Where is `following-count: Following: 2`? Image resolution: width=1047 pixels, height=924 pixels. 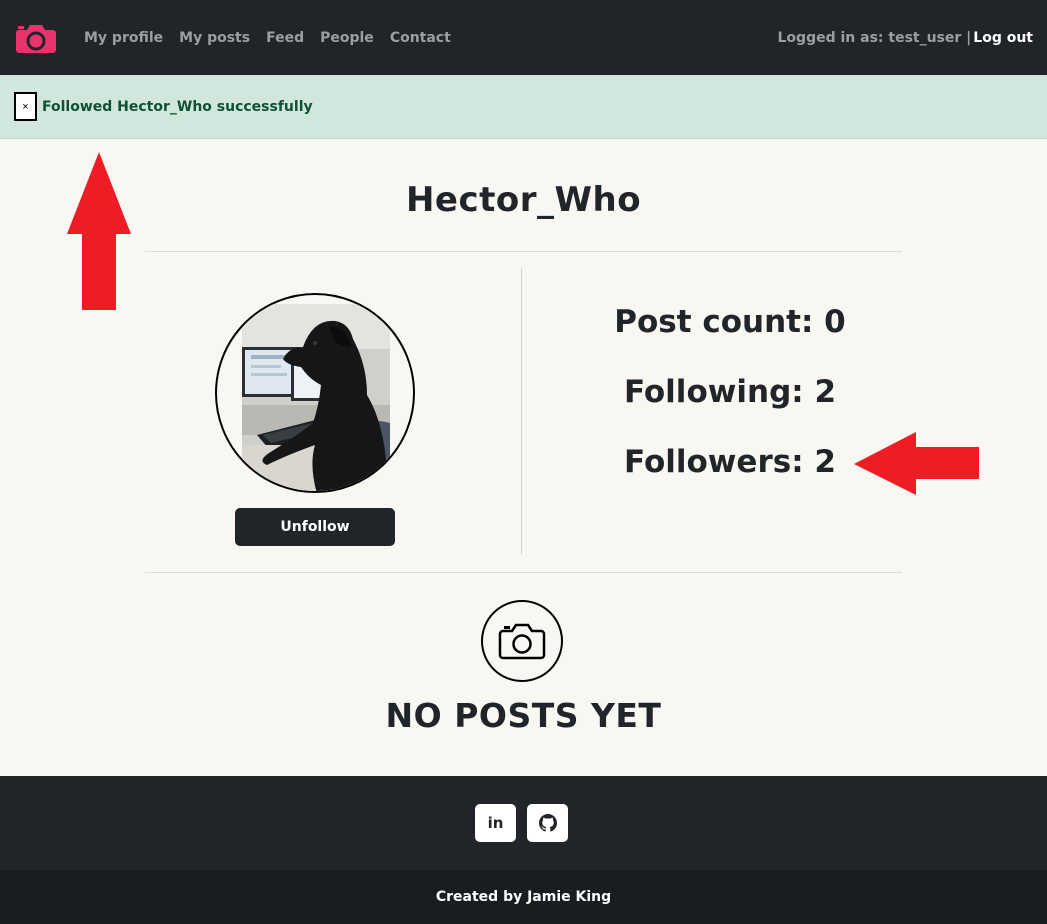
following-count: Following: 2 is located at coordinates (730, 392).